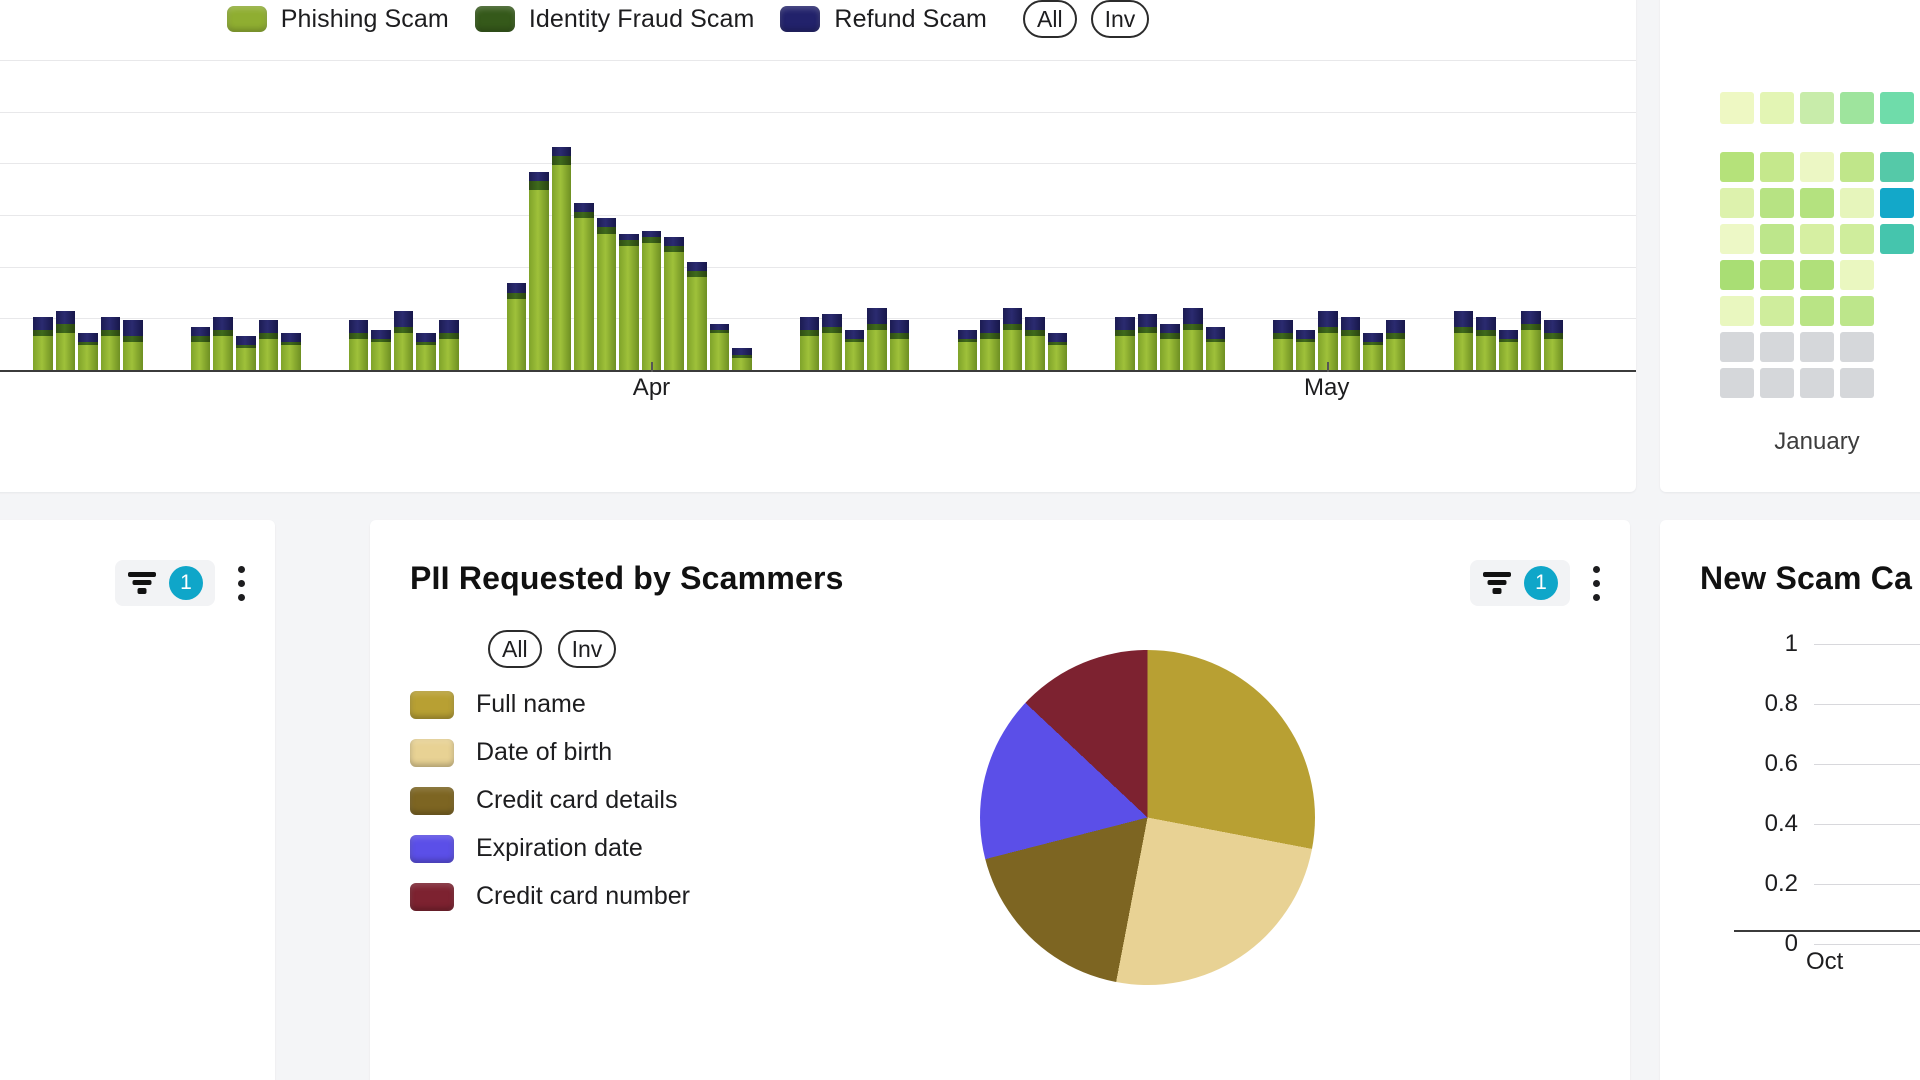 The height and width of the screenshot is (1080, 1920). Describe the element at coordinates (883, 19) in the screenshot. I see `legend-item-refund: Refund Scam` at that location.